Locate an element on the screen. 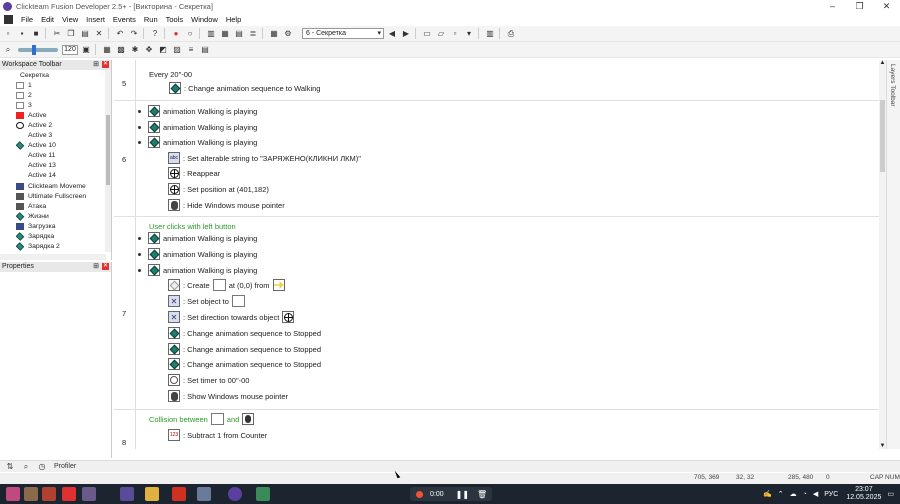 This screenshot has width=900, height=504. chevron-up-icon: ⌃ is located at coordinates (781, 494).